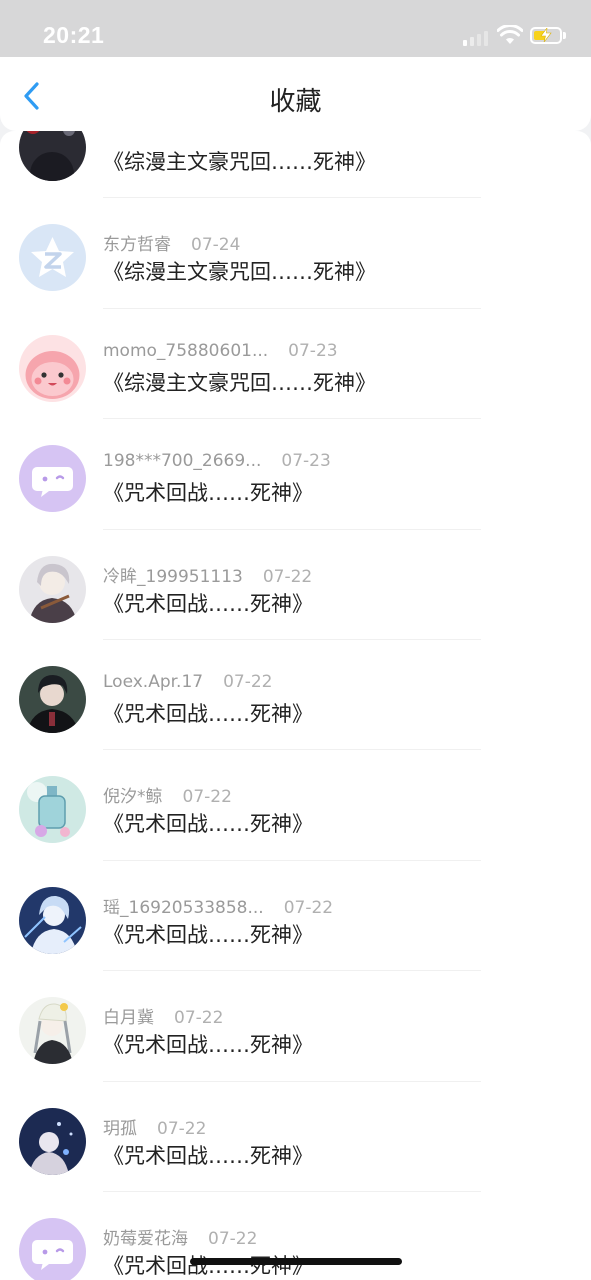  Describe the element at coordinates (145, 1239) in the screenshot. I see `username: 奶莓爱花海` at that location.